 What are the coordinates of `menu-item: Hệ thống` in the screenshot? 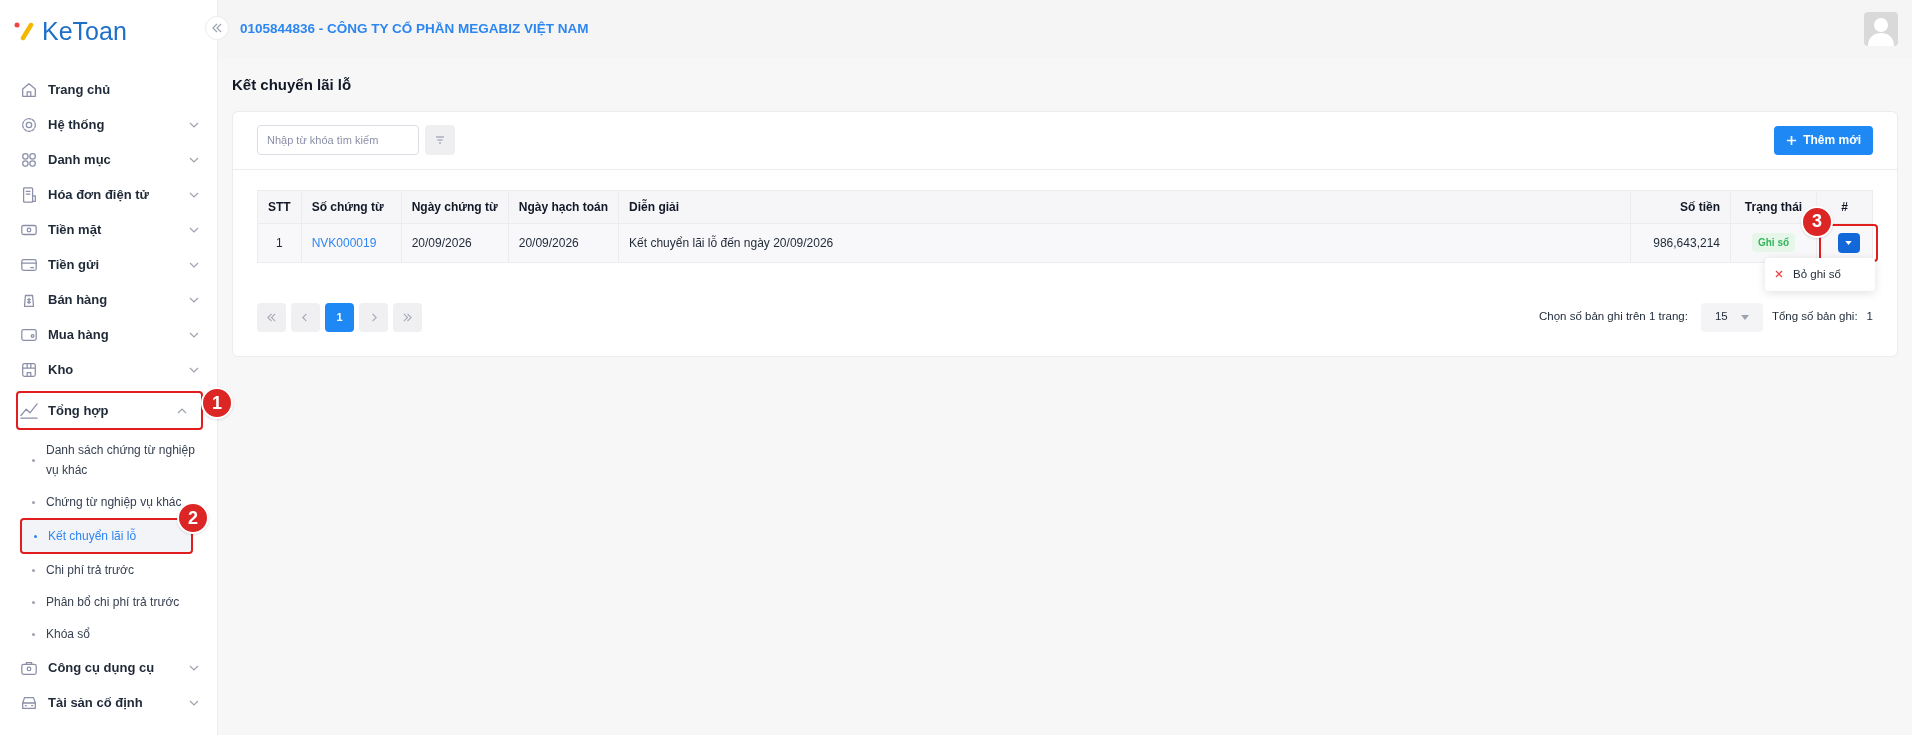 It's located at (116, 124).